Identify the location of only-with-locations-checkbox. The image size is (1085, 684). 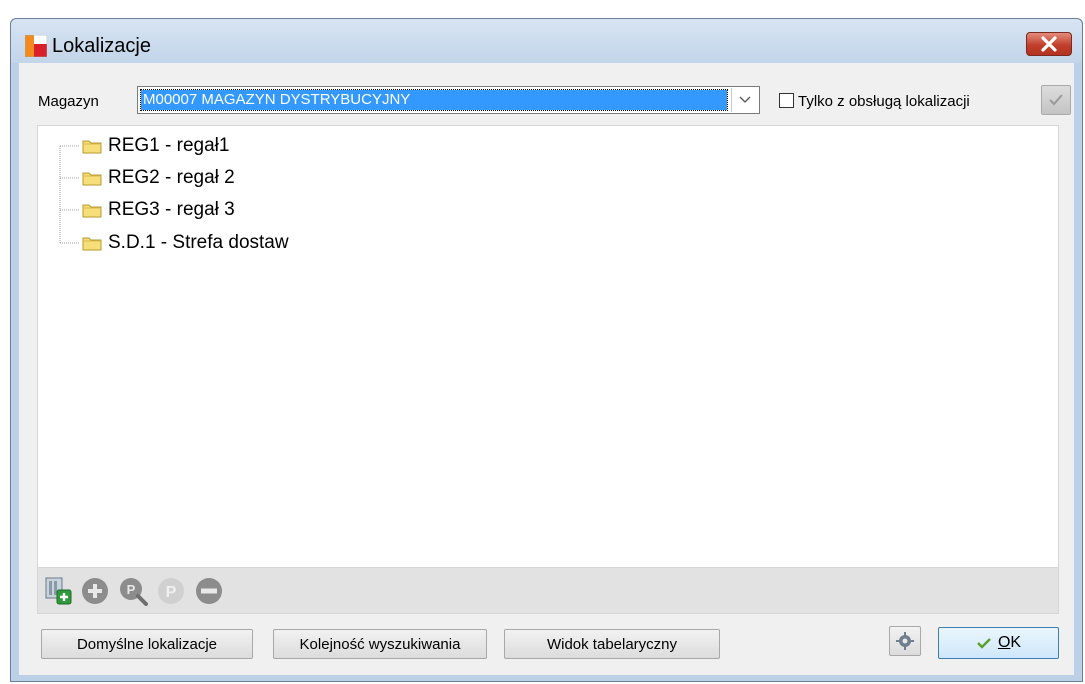
(786, 100).